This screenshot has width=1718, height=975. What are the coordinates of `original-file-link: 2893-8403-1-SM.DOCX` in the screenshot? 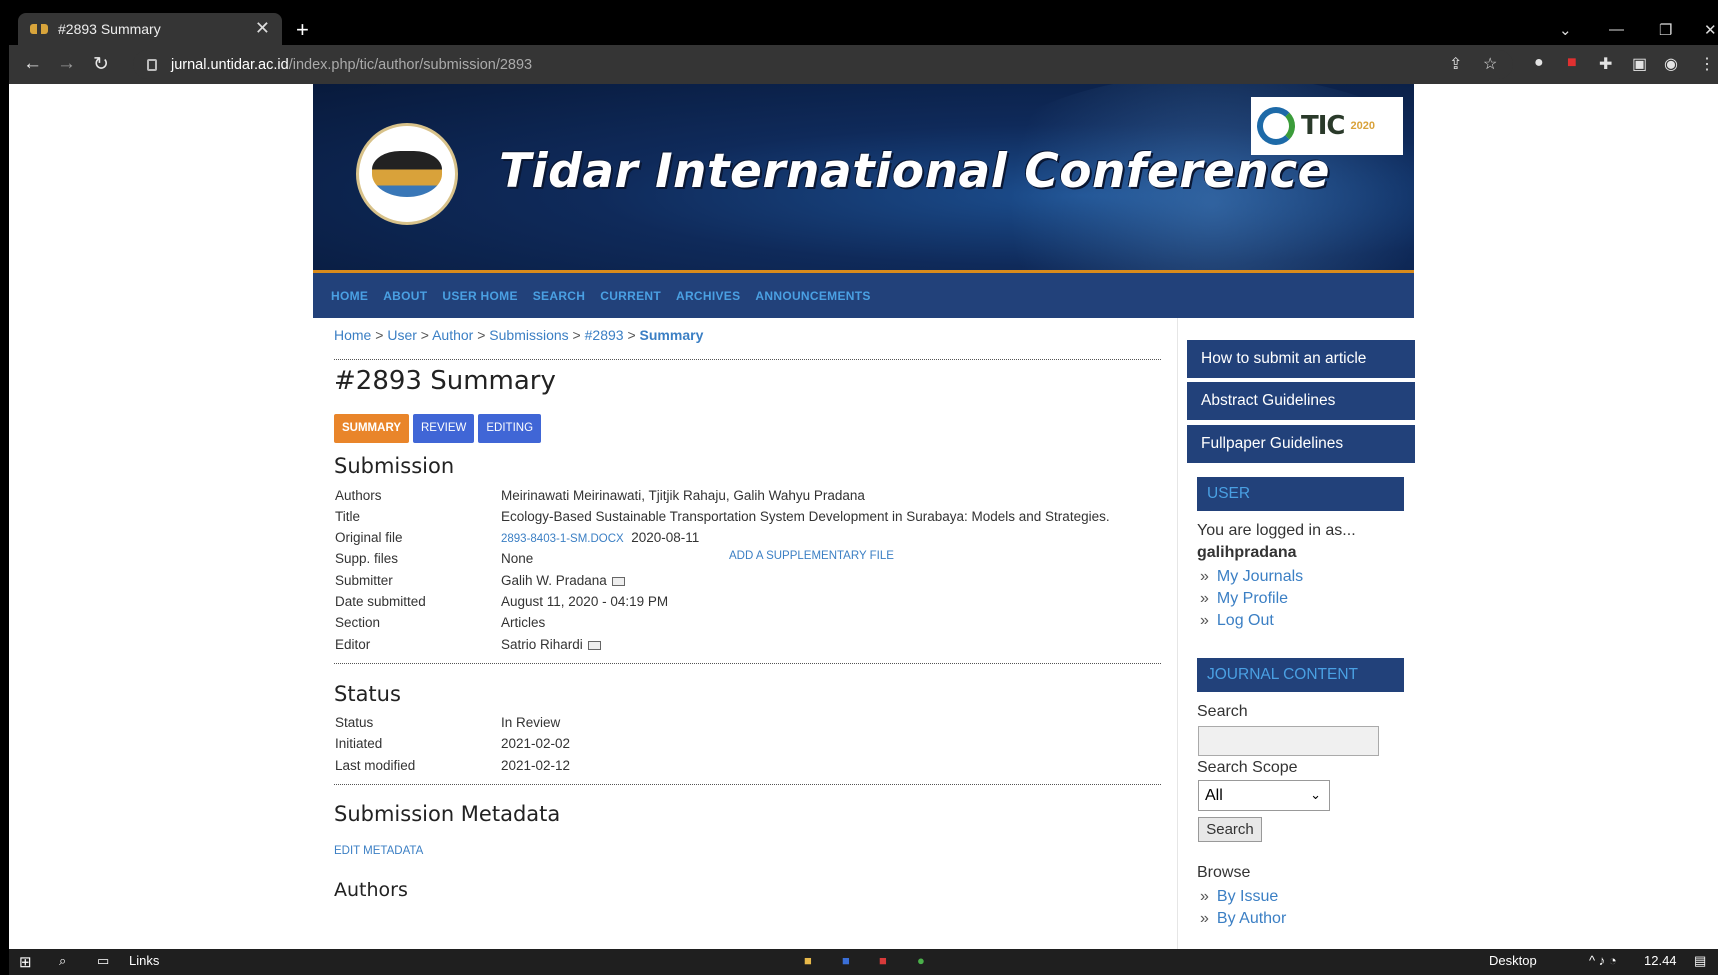 It's located at (562, 539).